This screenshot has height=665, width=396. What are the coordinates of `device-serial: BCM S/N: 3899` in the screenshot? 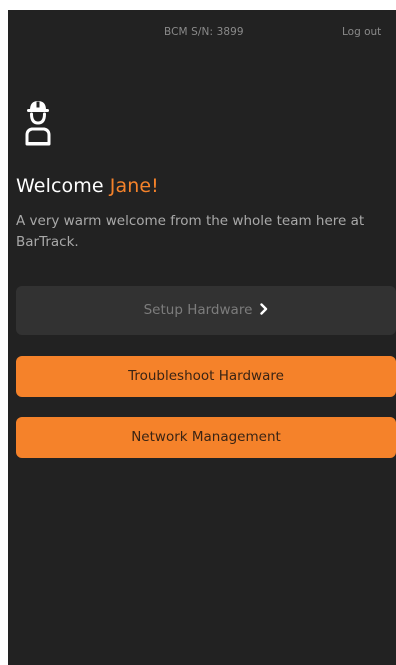 It's located at (204, 32).